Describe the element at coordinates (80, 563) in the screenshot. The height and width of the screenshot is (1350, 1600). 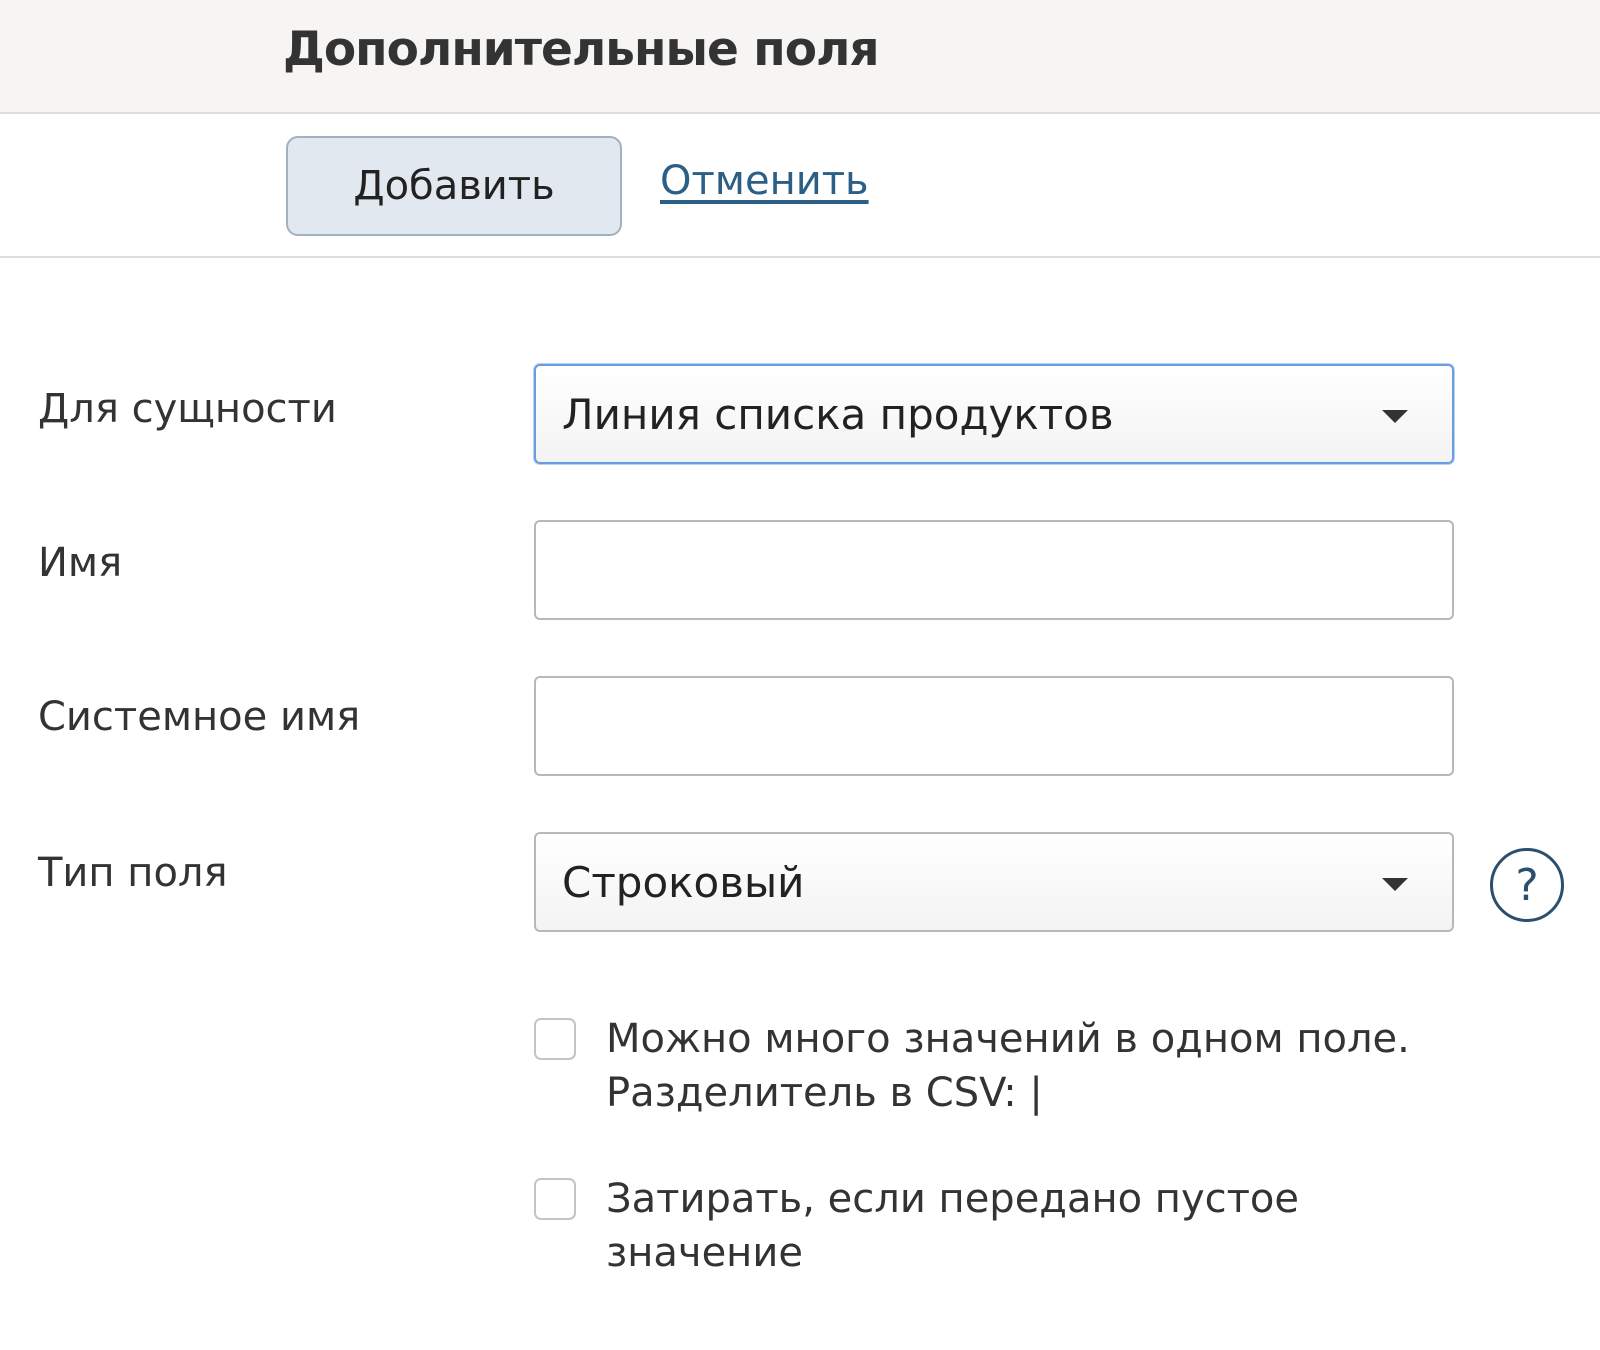
I see `name-label: Имя` at that location.